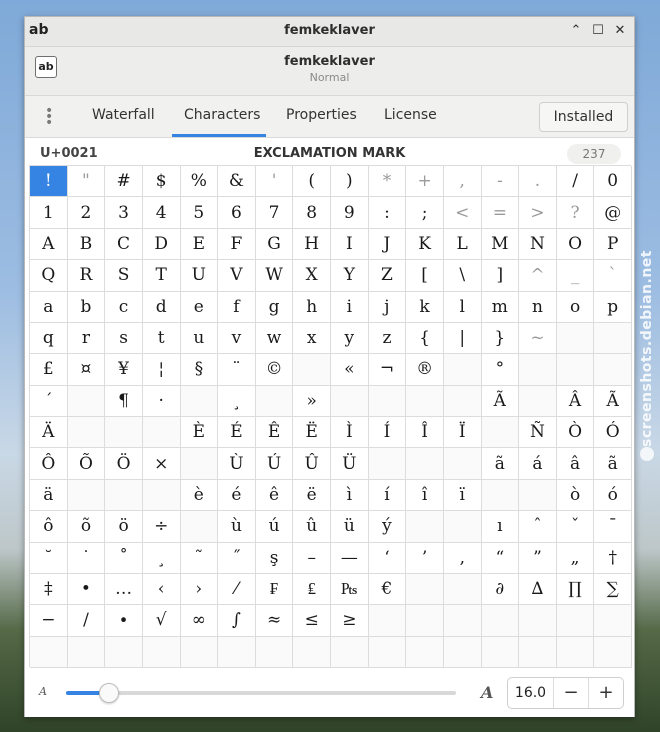 Image resolution: width=660 pixels, height=732 pixels. Describe the element at coordinates (462, 495) in the screenshot. I see `glyph-cell: ï` at that location.